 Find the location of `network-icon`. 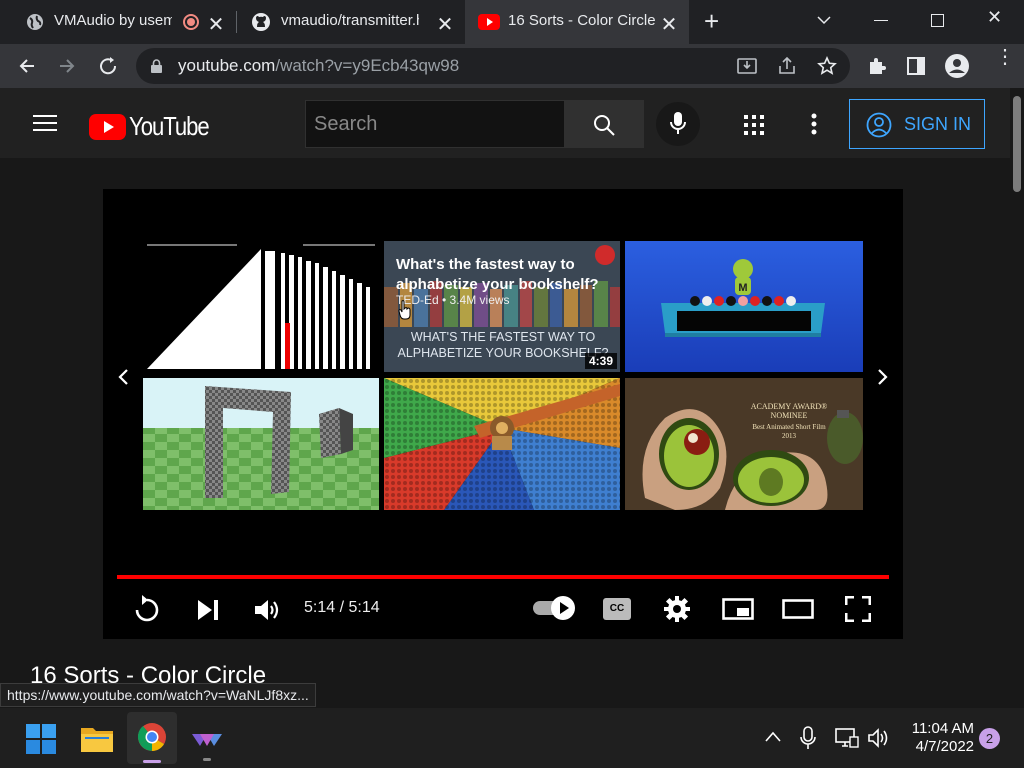

network-icon is located at coordinates (847, 738).